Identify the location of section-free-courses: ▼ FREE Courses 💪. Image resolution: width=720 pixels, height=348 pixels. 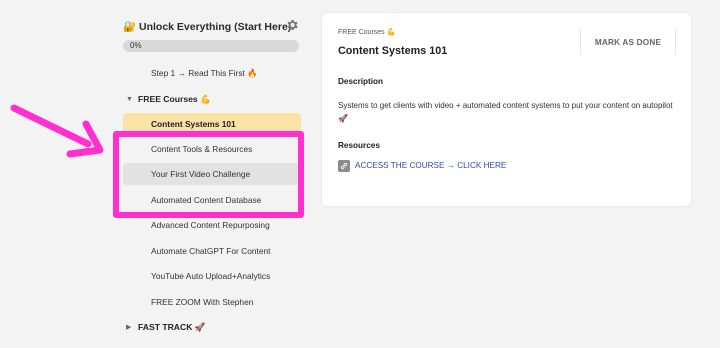
(168, 99).